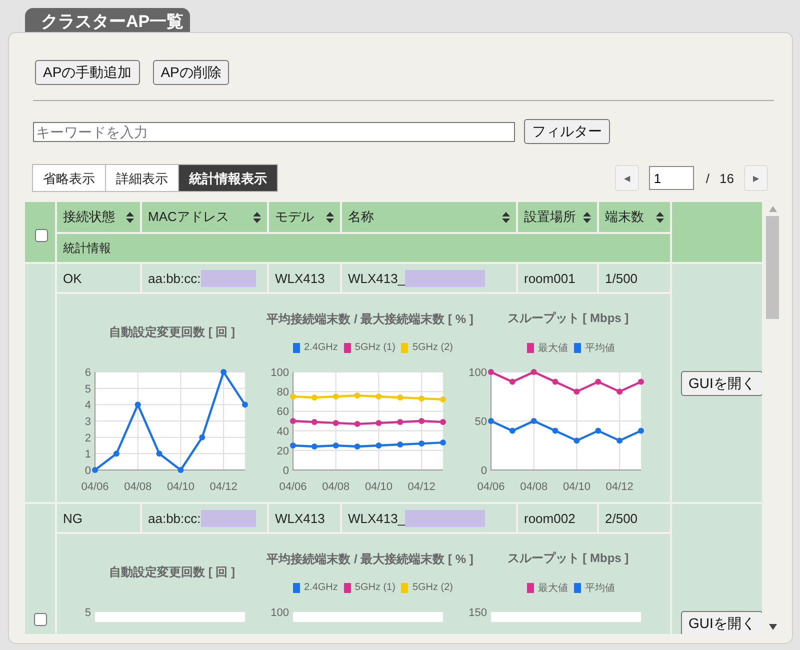 The width and height of the screenshot is (800, 650). Describe the element at coordinates (477, 613) in the screenshot. I see `y-tick-label: 150` at that location.